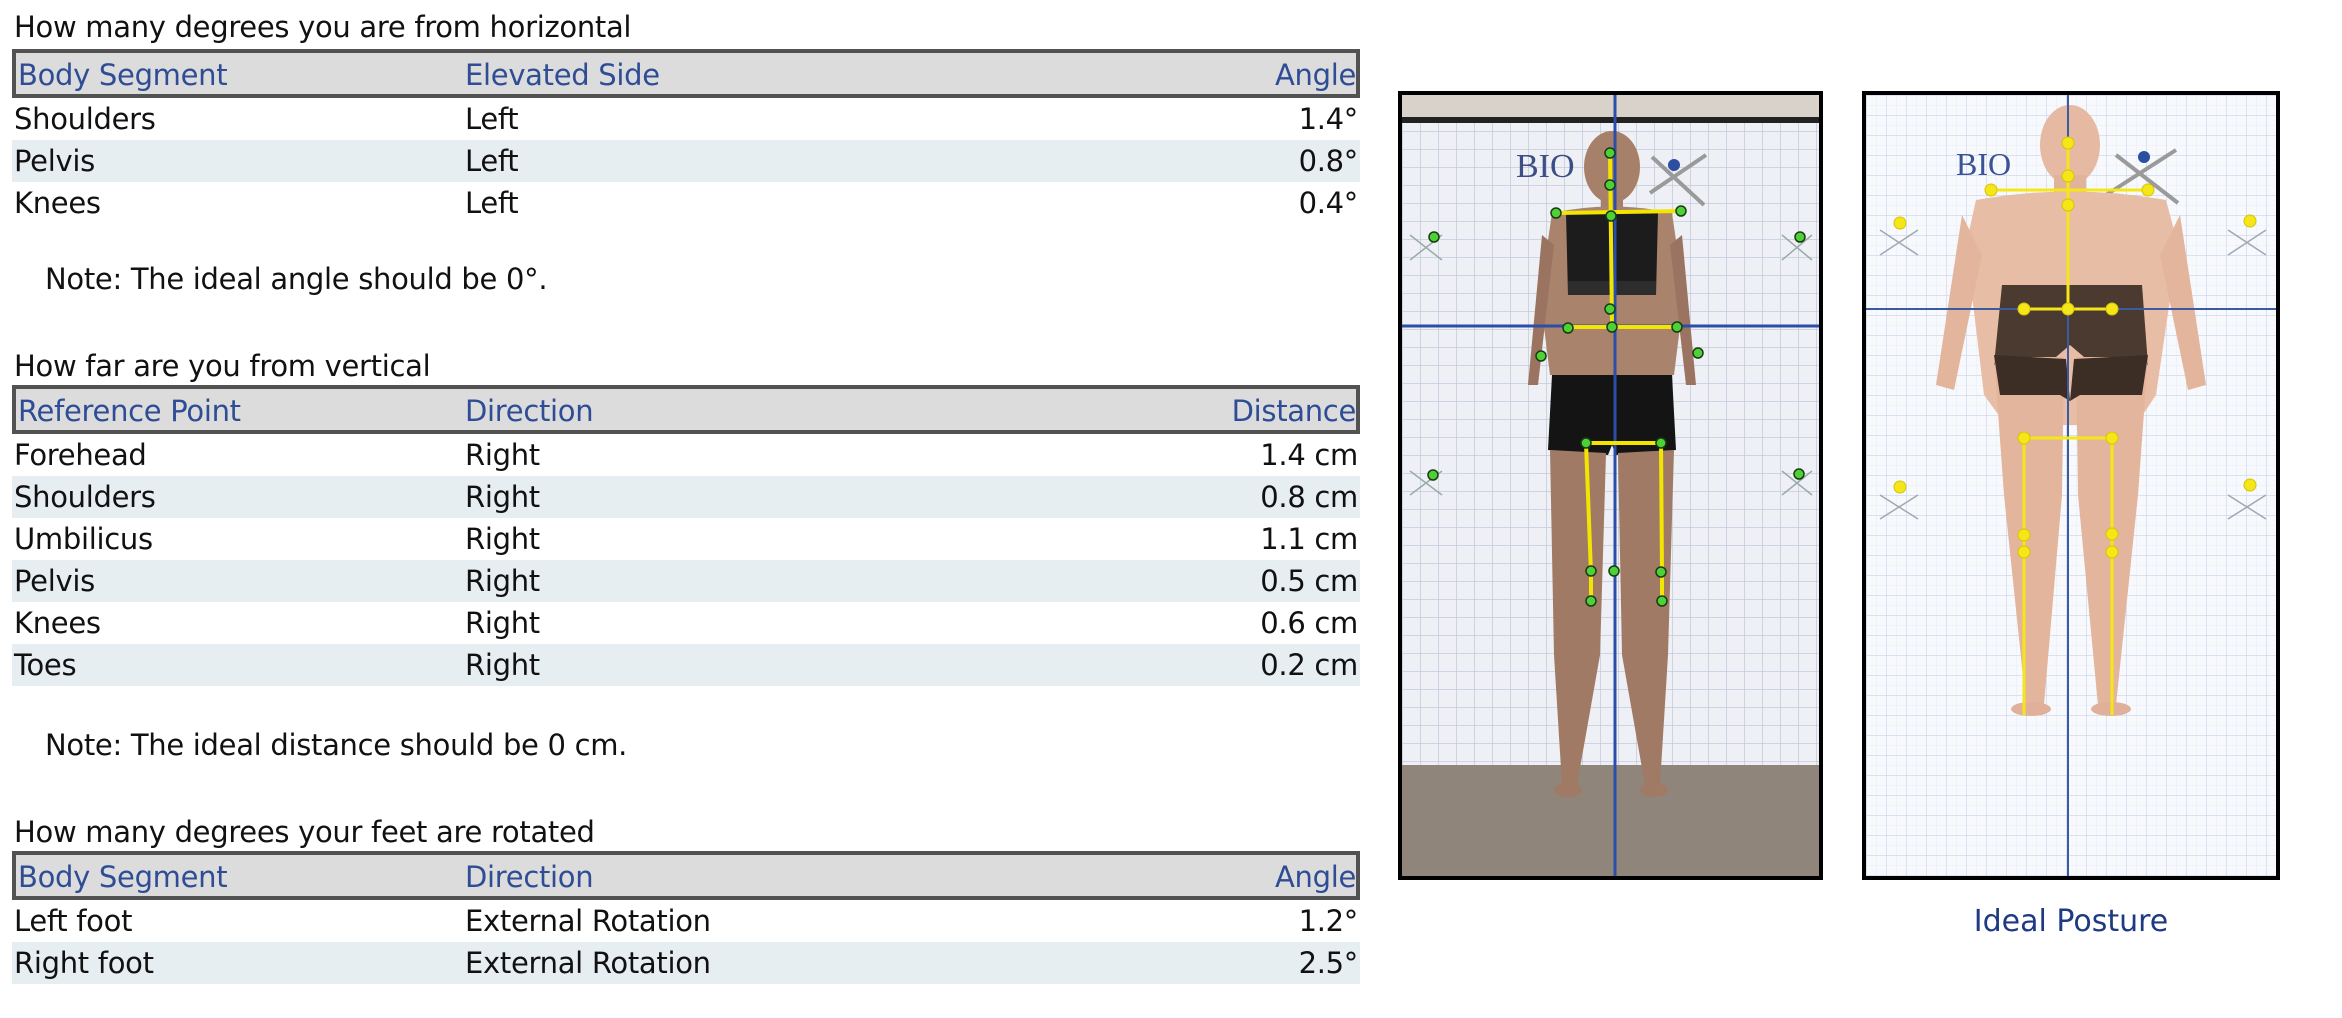 The height and width of the screenshot is (1018, 2342). I want to click on cell-distance: 1.4 cm, so click(1309, 455).